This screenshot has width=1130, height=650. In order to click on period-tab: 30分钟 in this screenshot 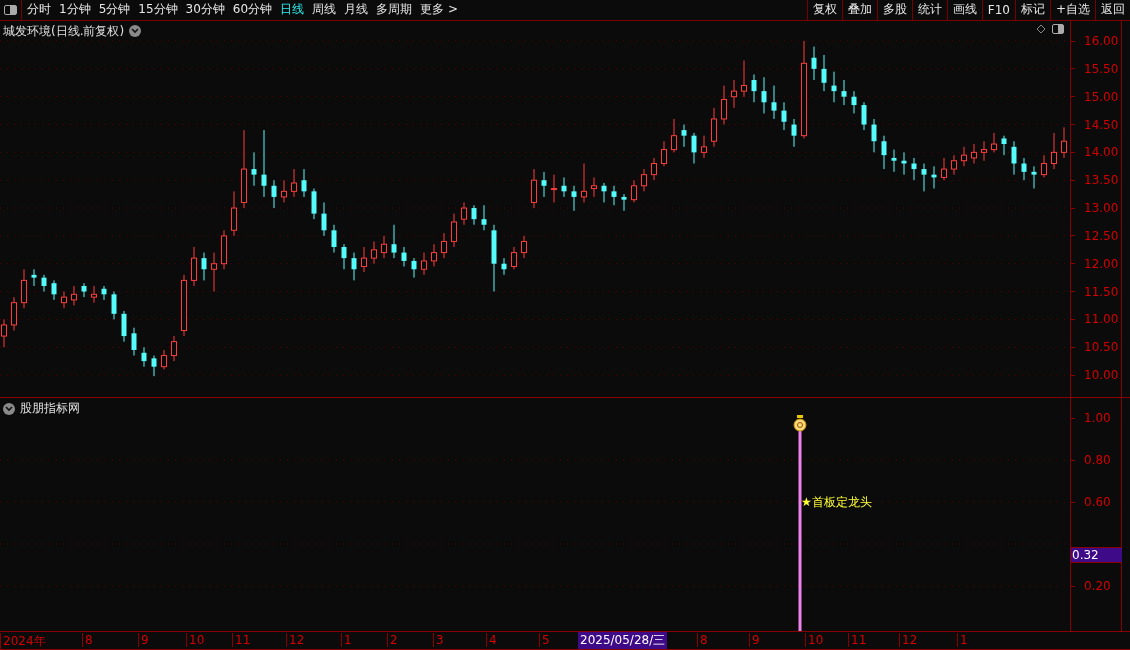, I will do `click(205, 10)`.